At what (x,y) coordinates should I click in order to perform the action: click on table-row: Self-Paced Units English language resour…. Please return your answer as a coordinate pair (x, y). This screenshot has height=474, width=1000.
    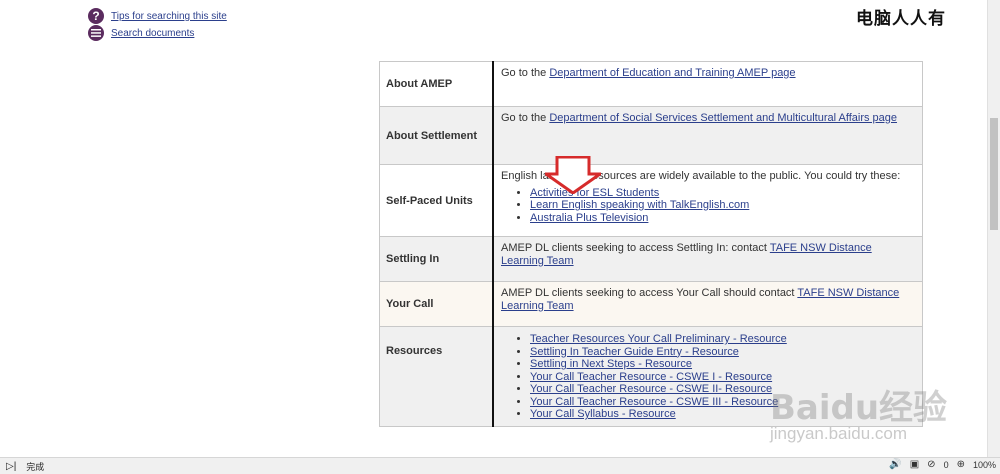
    Looking at the image, I should click on (651, 200).